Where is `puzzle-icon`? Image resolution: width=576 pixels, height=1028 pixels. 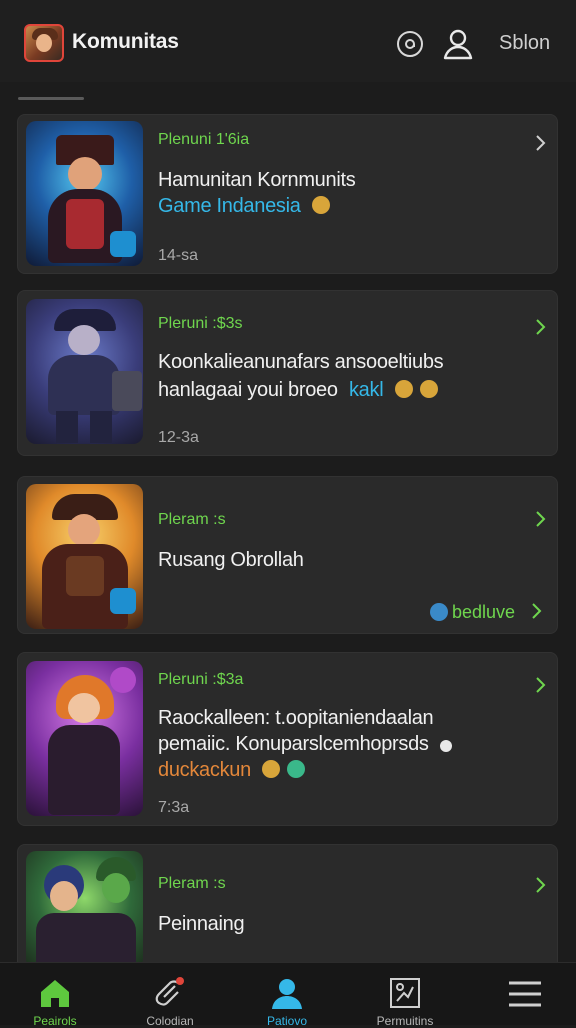 puzzle-icon is located at coordinates (405, 993).